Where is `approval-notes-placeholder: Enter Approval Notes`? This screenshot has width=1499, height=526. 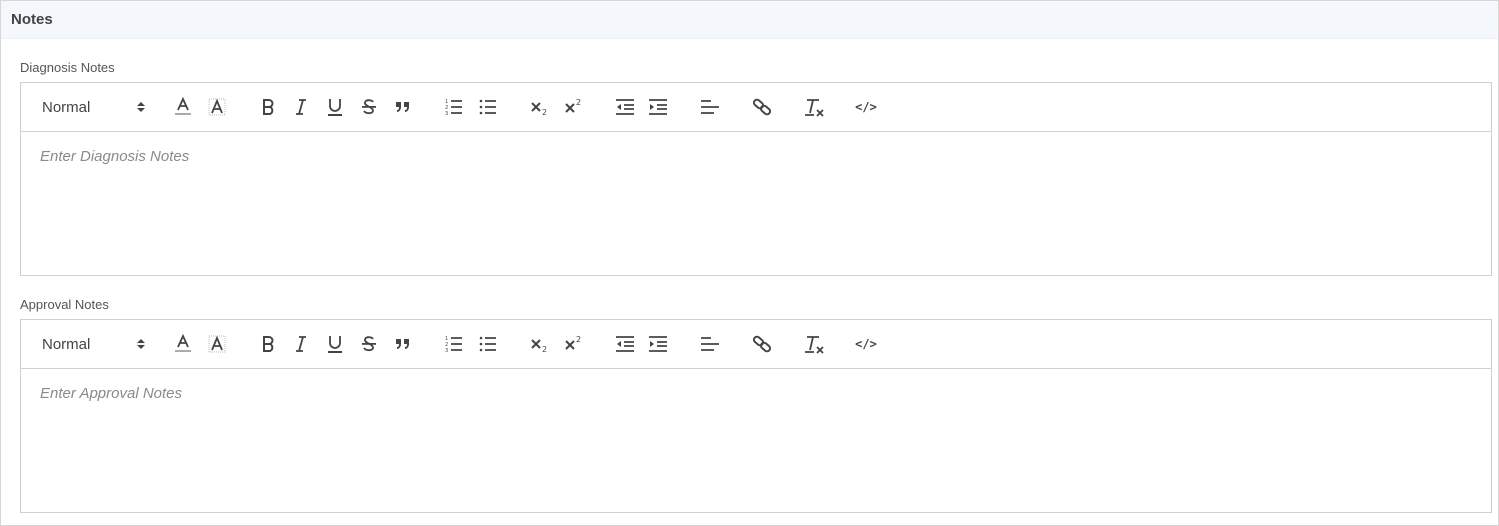
approval-notes-placeholder: Enter Approval Notes is located at coordinates (111, 393).